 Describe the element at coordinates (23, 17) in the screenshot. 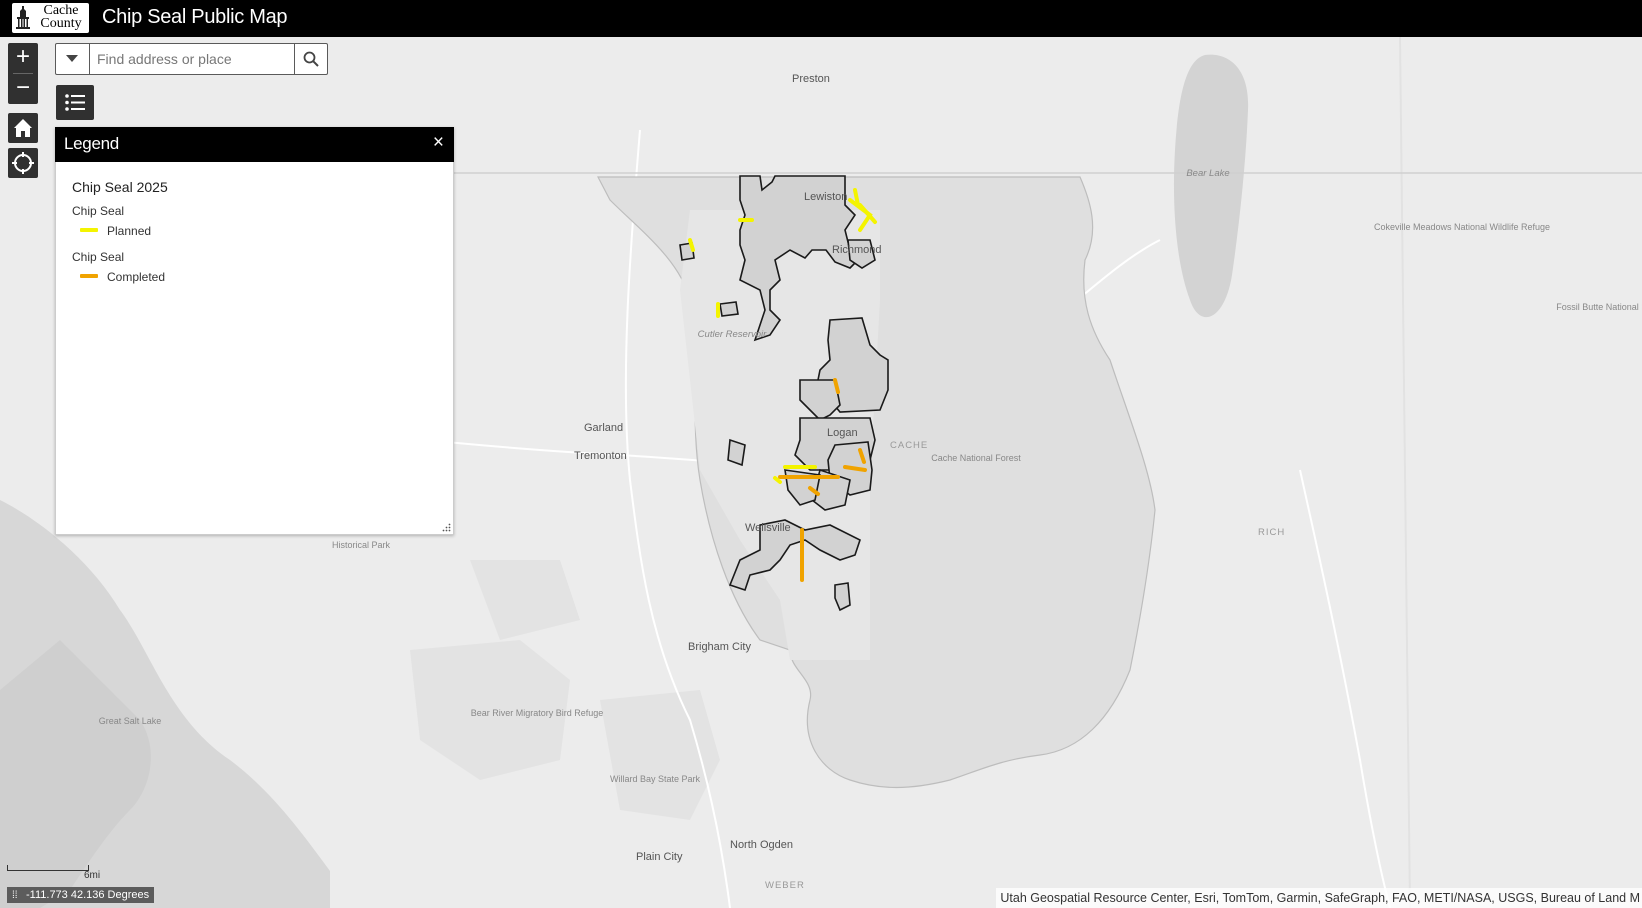

I see `courthouse-icon` at that location.